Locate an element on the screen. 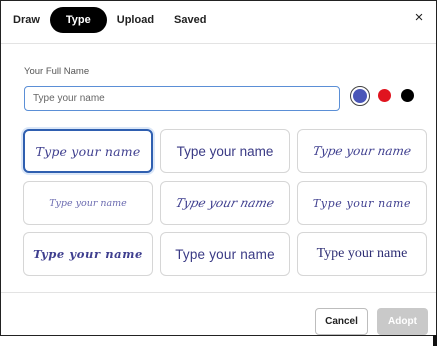 This screenshot has width=441, height=346. footer-divider is located at coordinates (218, 292).